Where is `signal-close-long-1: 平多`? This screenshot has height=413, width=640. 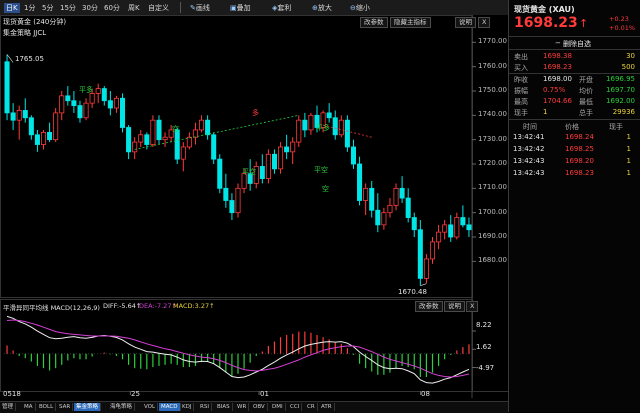
signal-close-long-1: 平多 is located at coordinates (86, 90).